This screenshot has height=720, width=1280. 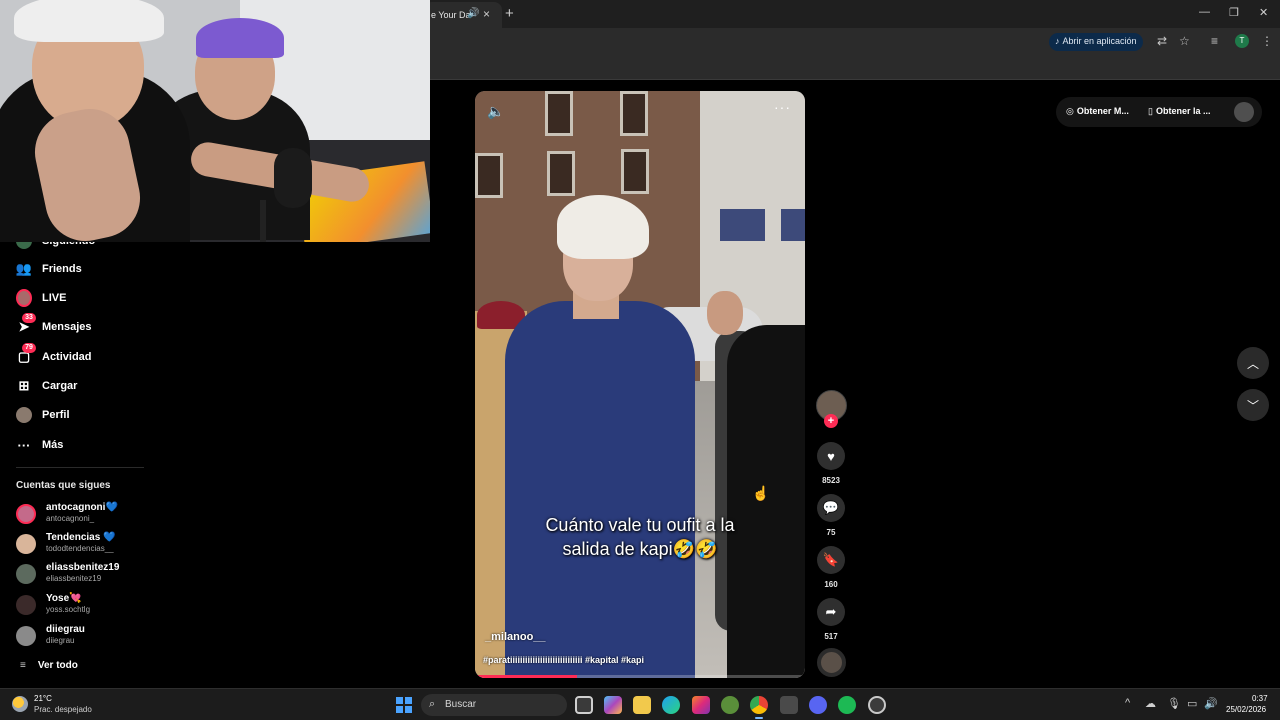 What do you see at coordinates (1150, 703) in the screenshot?
I see `onedrive-icon: ☁` at bounding box center [1150, 703].